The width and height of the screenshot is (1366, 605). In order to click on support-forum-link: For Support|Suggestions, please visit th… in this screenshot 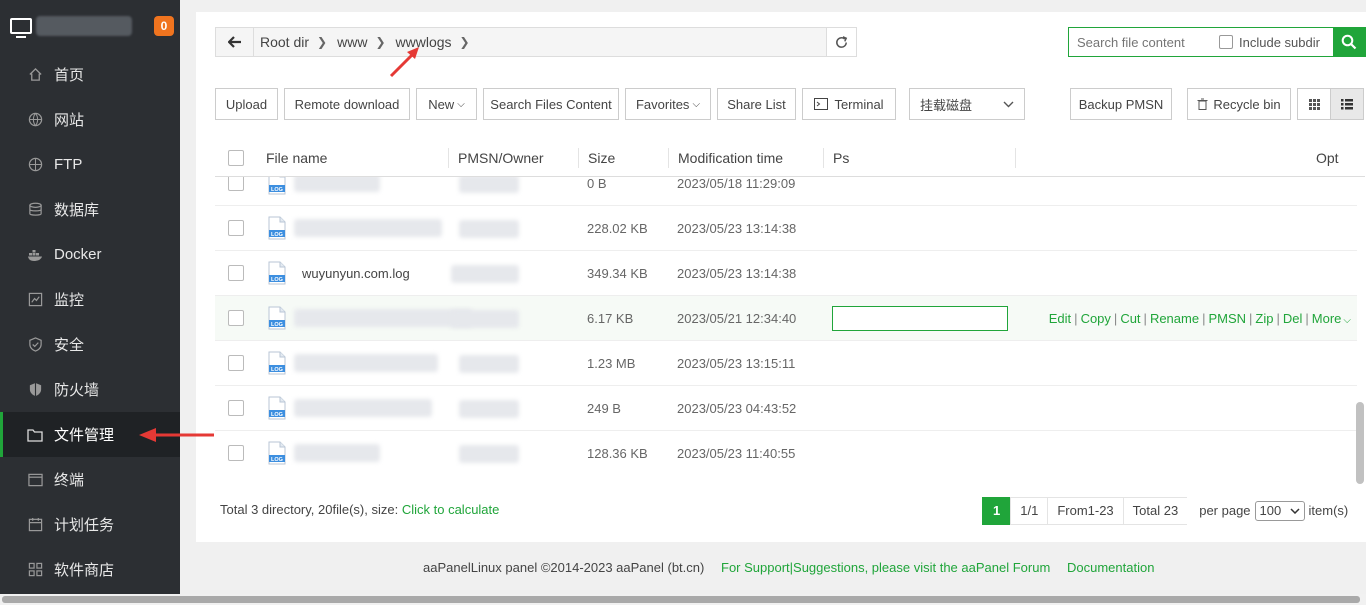, I will do `click(885, 567)`.